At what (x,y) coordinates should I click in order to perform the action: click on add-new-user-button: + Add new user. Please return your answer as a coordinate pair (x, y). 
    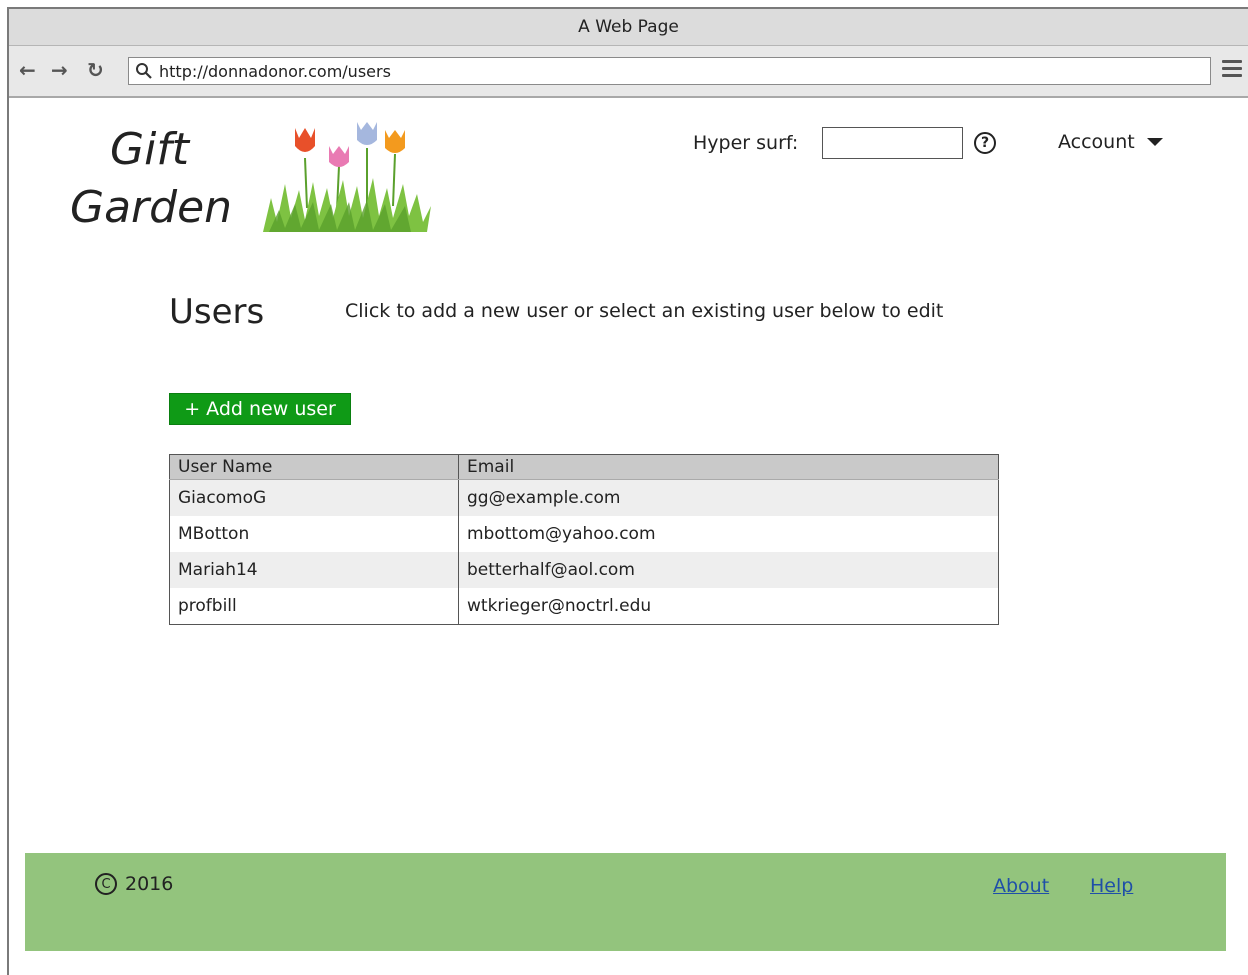
    Looking at the image, I should click on (260, 409).